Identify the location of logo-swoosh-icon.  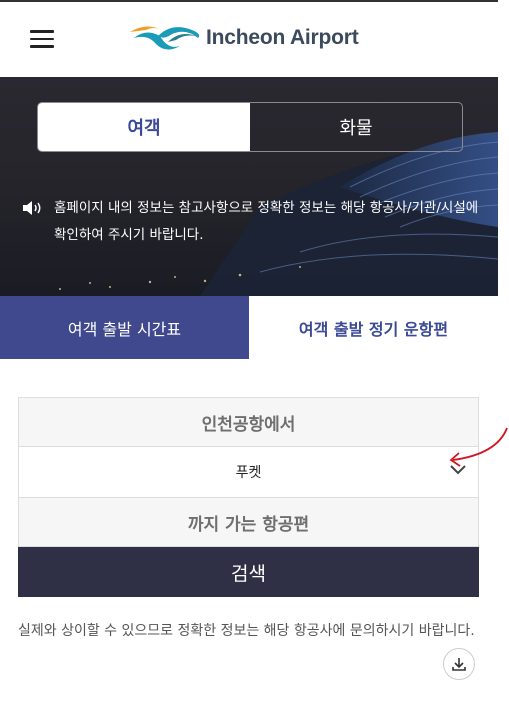
(165, 38).